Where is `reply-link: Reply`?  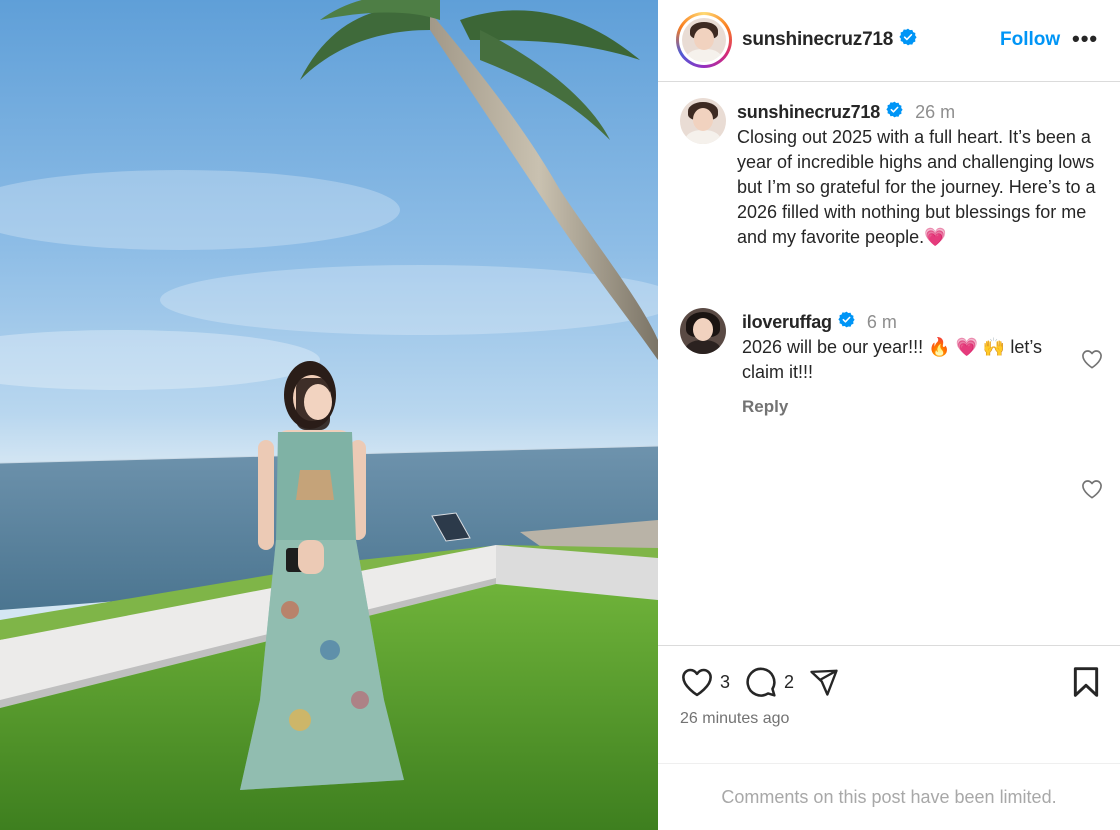 reply-link: Reply is located at coordinates (765, 407).